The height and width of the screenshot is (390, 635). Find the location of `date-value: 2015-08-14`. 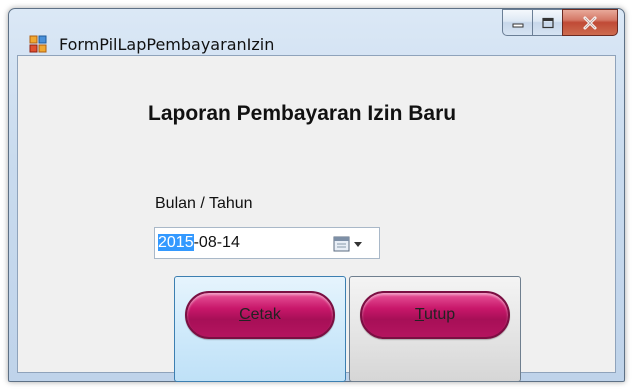

date-value: 2015-08-14 is located at coordinates (199, 243).